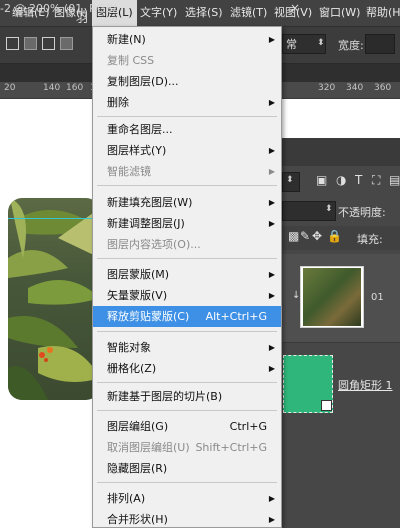 The image size is (400, 528). What do you see at coordinates (332, 297) in the screenshot?
I see `layer-thumbnail-image` at bounding box center [332, 297].